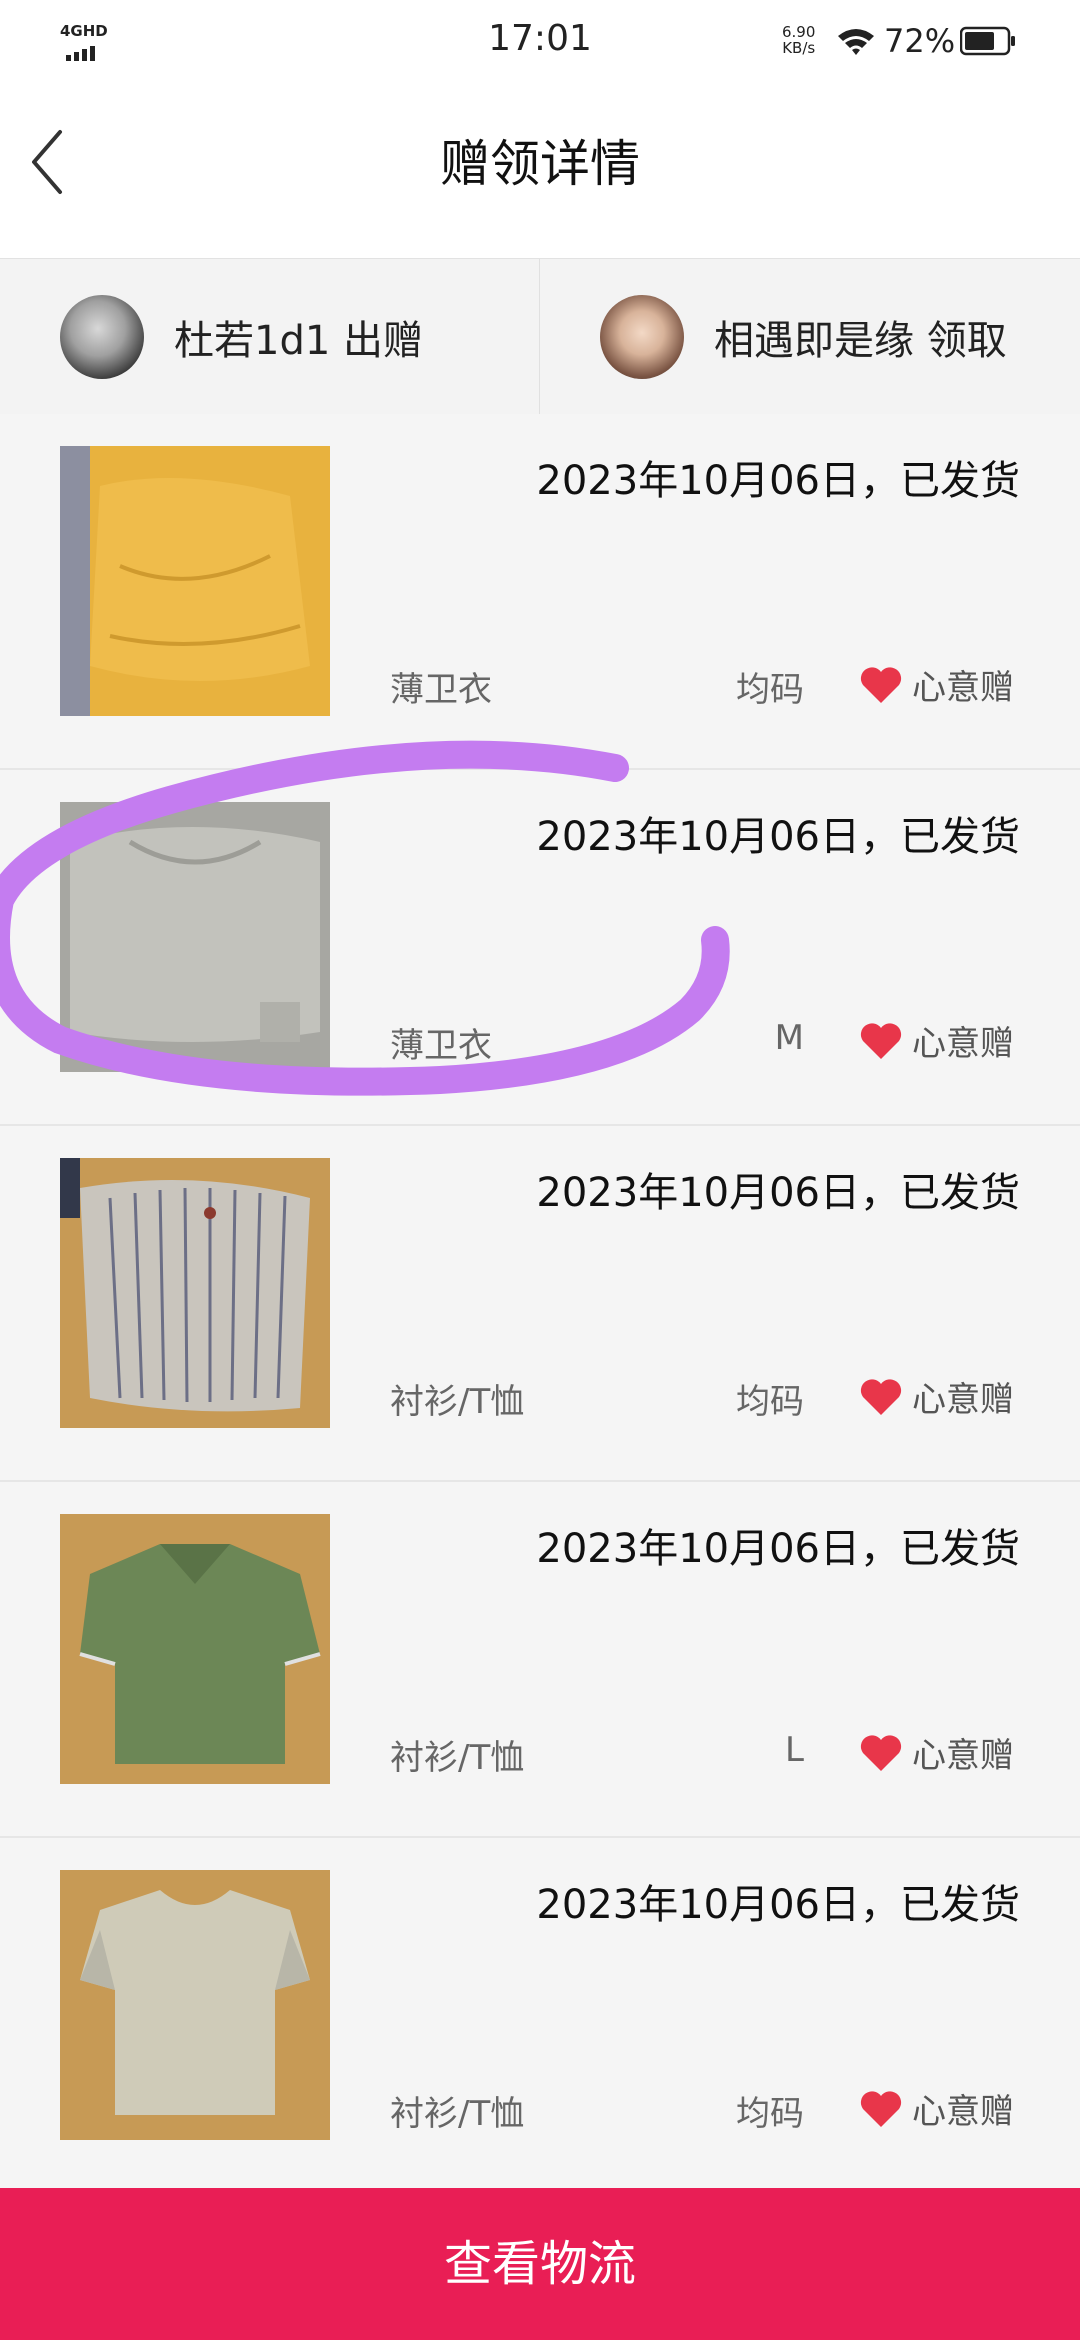 Image resolution: width=1080 pixels, height=2340 pixels. I want to click on page-title: 赠领详情, so click(540, 164).